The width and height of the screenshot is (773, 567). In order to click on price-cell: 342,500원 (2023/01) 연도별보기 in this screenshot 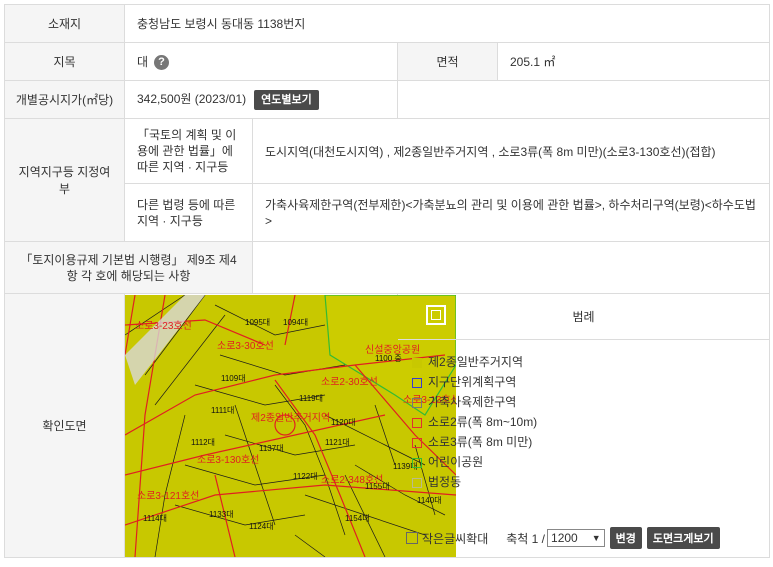, I will do `click(261, 99)`.